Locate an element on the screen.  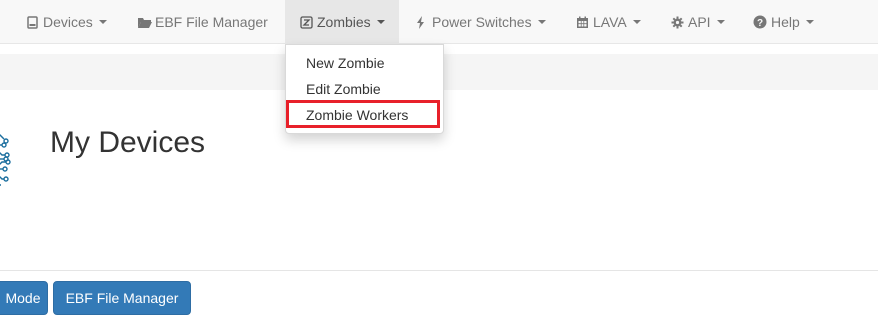
nav-power-switches-label: Power Switches is located at coordinates (482, 22).